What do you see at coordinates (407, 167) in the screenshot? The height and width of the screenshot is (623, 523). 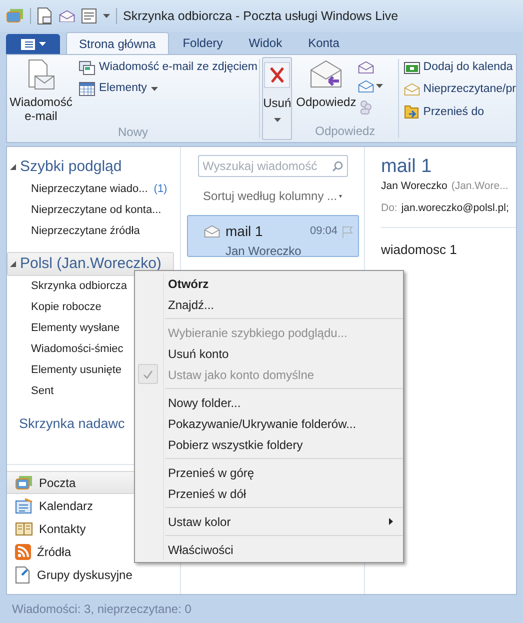 I see `reading-subject: mail 1` at bounding box center [407, 167].